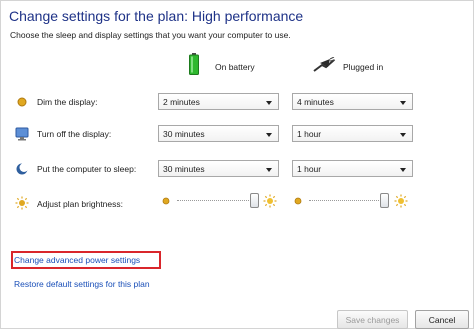  I want to click on sleep-battery-value: 30 minutes, so click(184, 169).